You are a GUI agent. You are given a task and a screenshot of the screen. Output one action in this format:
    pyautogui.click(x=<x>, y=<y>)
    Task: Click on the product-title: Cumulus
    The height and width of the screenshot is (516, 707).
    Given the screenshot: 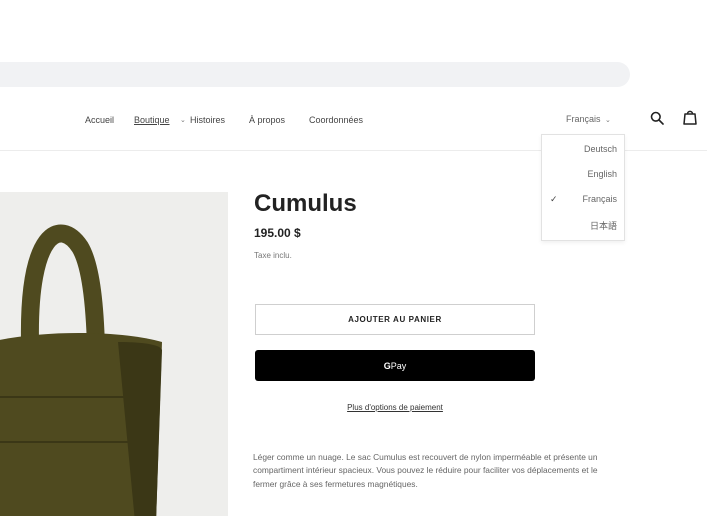 What is the action you would take?
    pyautogui.click(x=305, y=203)
    